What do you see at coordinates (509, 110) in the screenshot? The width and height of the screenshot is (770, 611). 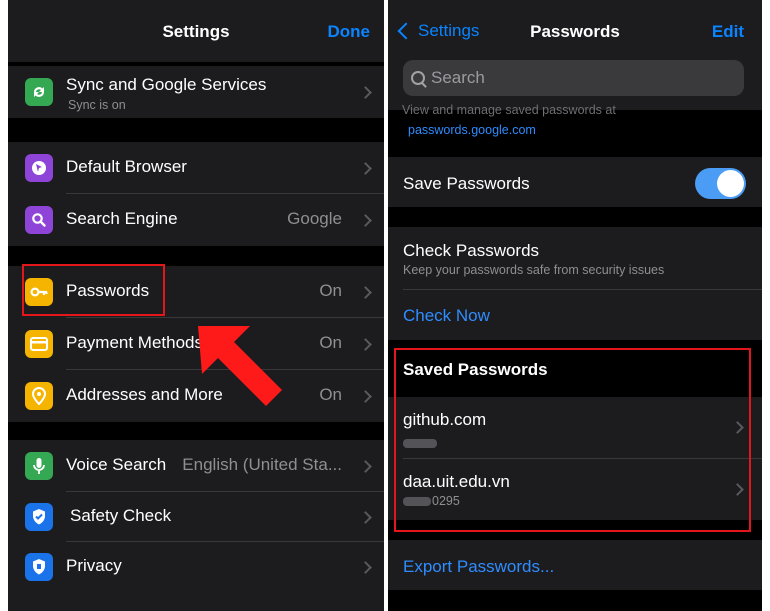 I see `manage-text: View and manage saved passwords at` at bounding box center [509, 110].